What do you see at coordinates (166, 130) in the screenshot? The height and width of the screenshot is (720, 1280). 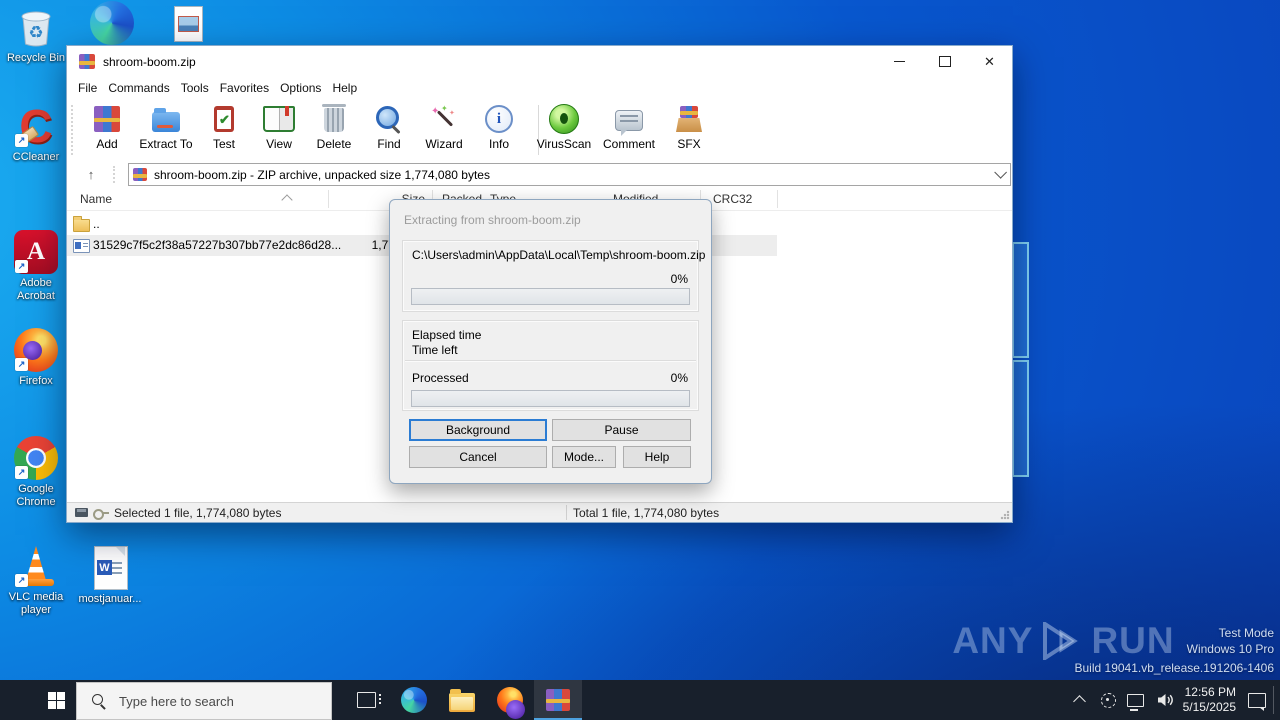 I see `toolbar-extract-to-button: Extract To` at bounding box center [166, 130].